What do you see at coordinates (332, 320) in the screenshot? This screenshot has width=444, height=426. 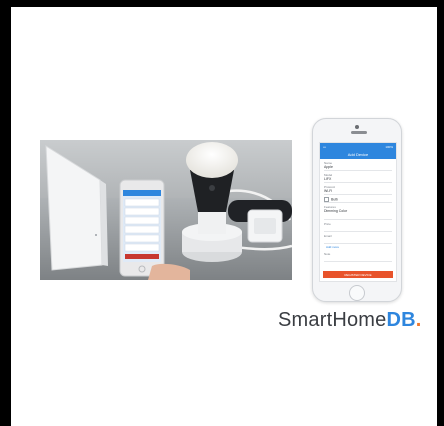 I see `logo-light-text: SmartHome` at bounding box center [332, 320].